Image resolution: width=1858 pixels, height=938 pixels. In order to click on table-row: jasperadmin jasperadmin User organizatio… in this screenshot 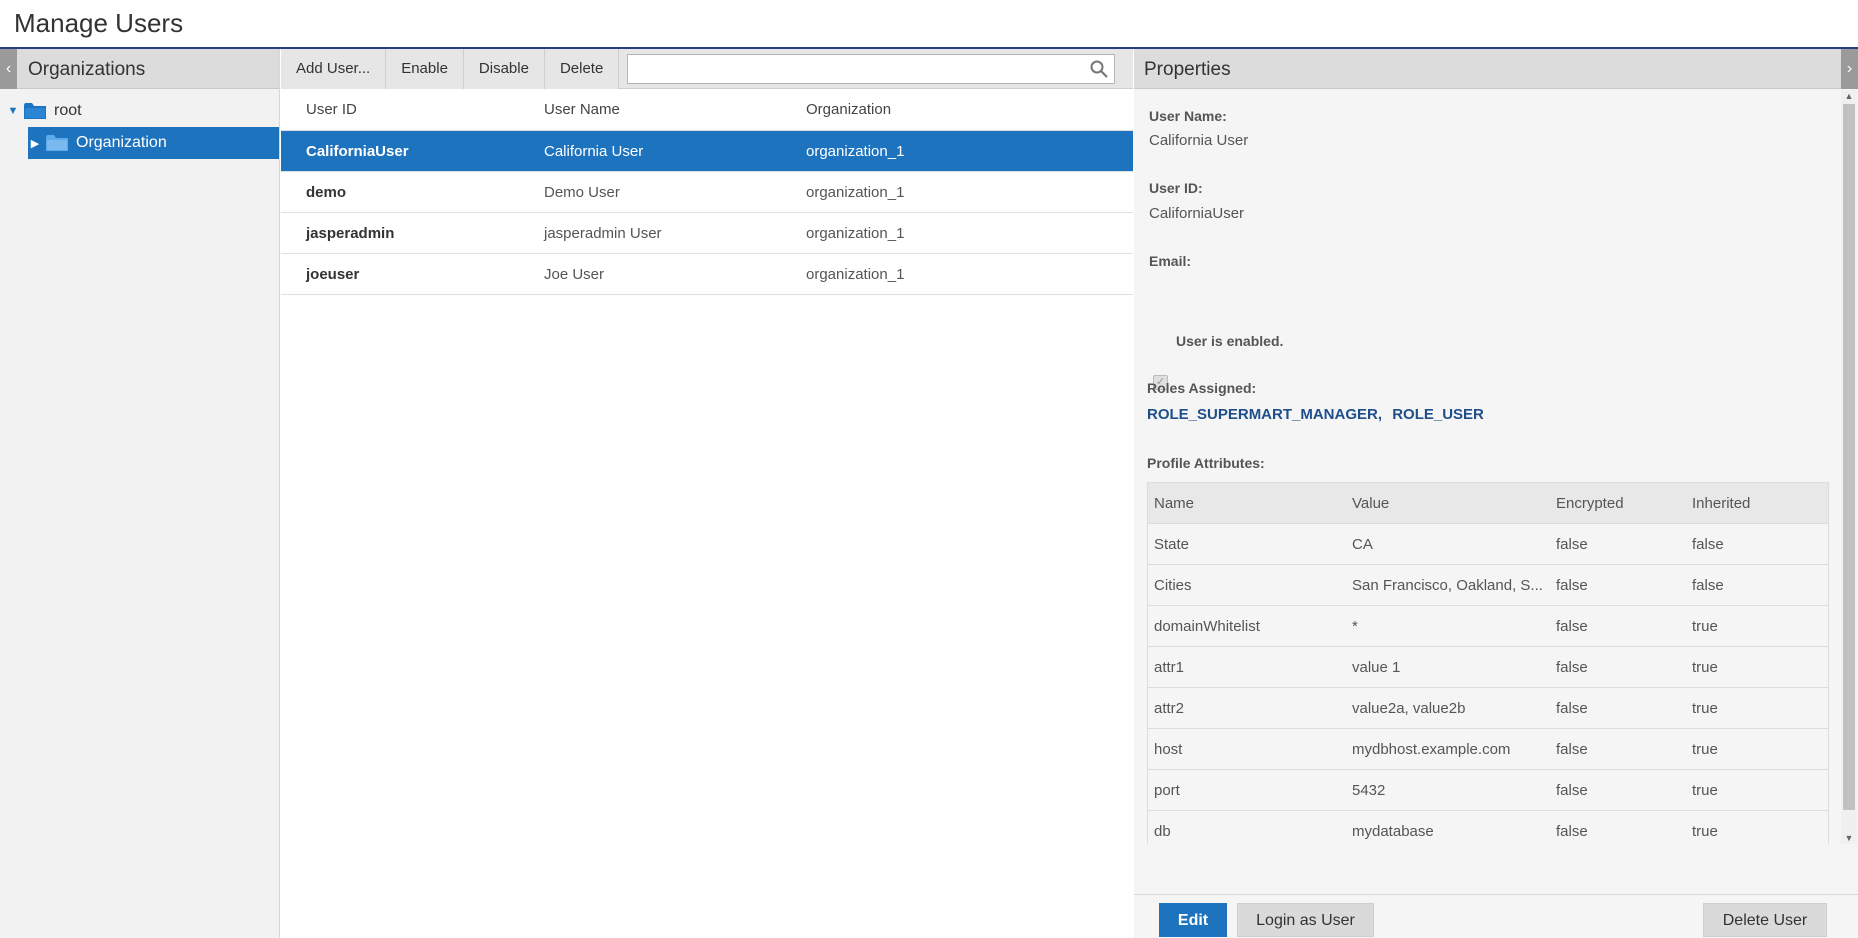, I will do `click(707, 233)`.